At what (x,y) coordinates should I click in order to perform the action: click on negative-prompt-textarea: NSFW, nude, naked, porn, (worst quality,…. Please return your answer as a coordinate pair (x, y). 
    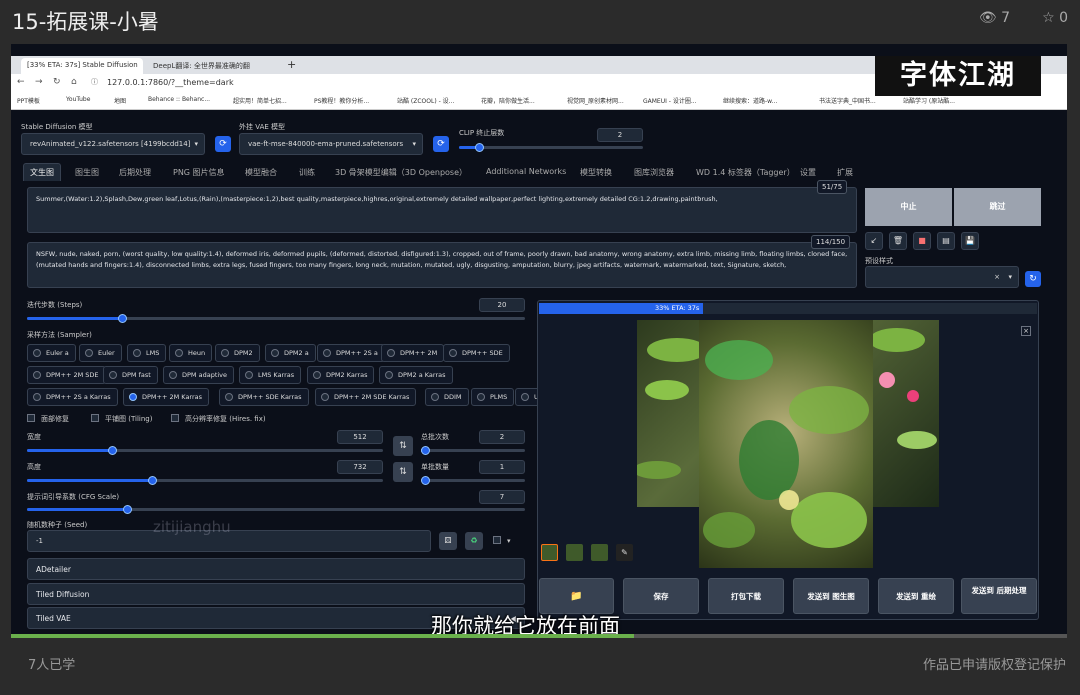
    Looking at the image, I should click on (442, 265).